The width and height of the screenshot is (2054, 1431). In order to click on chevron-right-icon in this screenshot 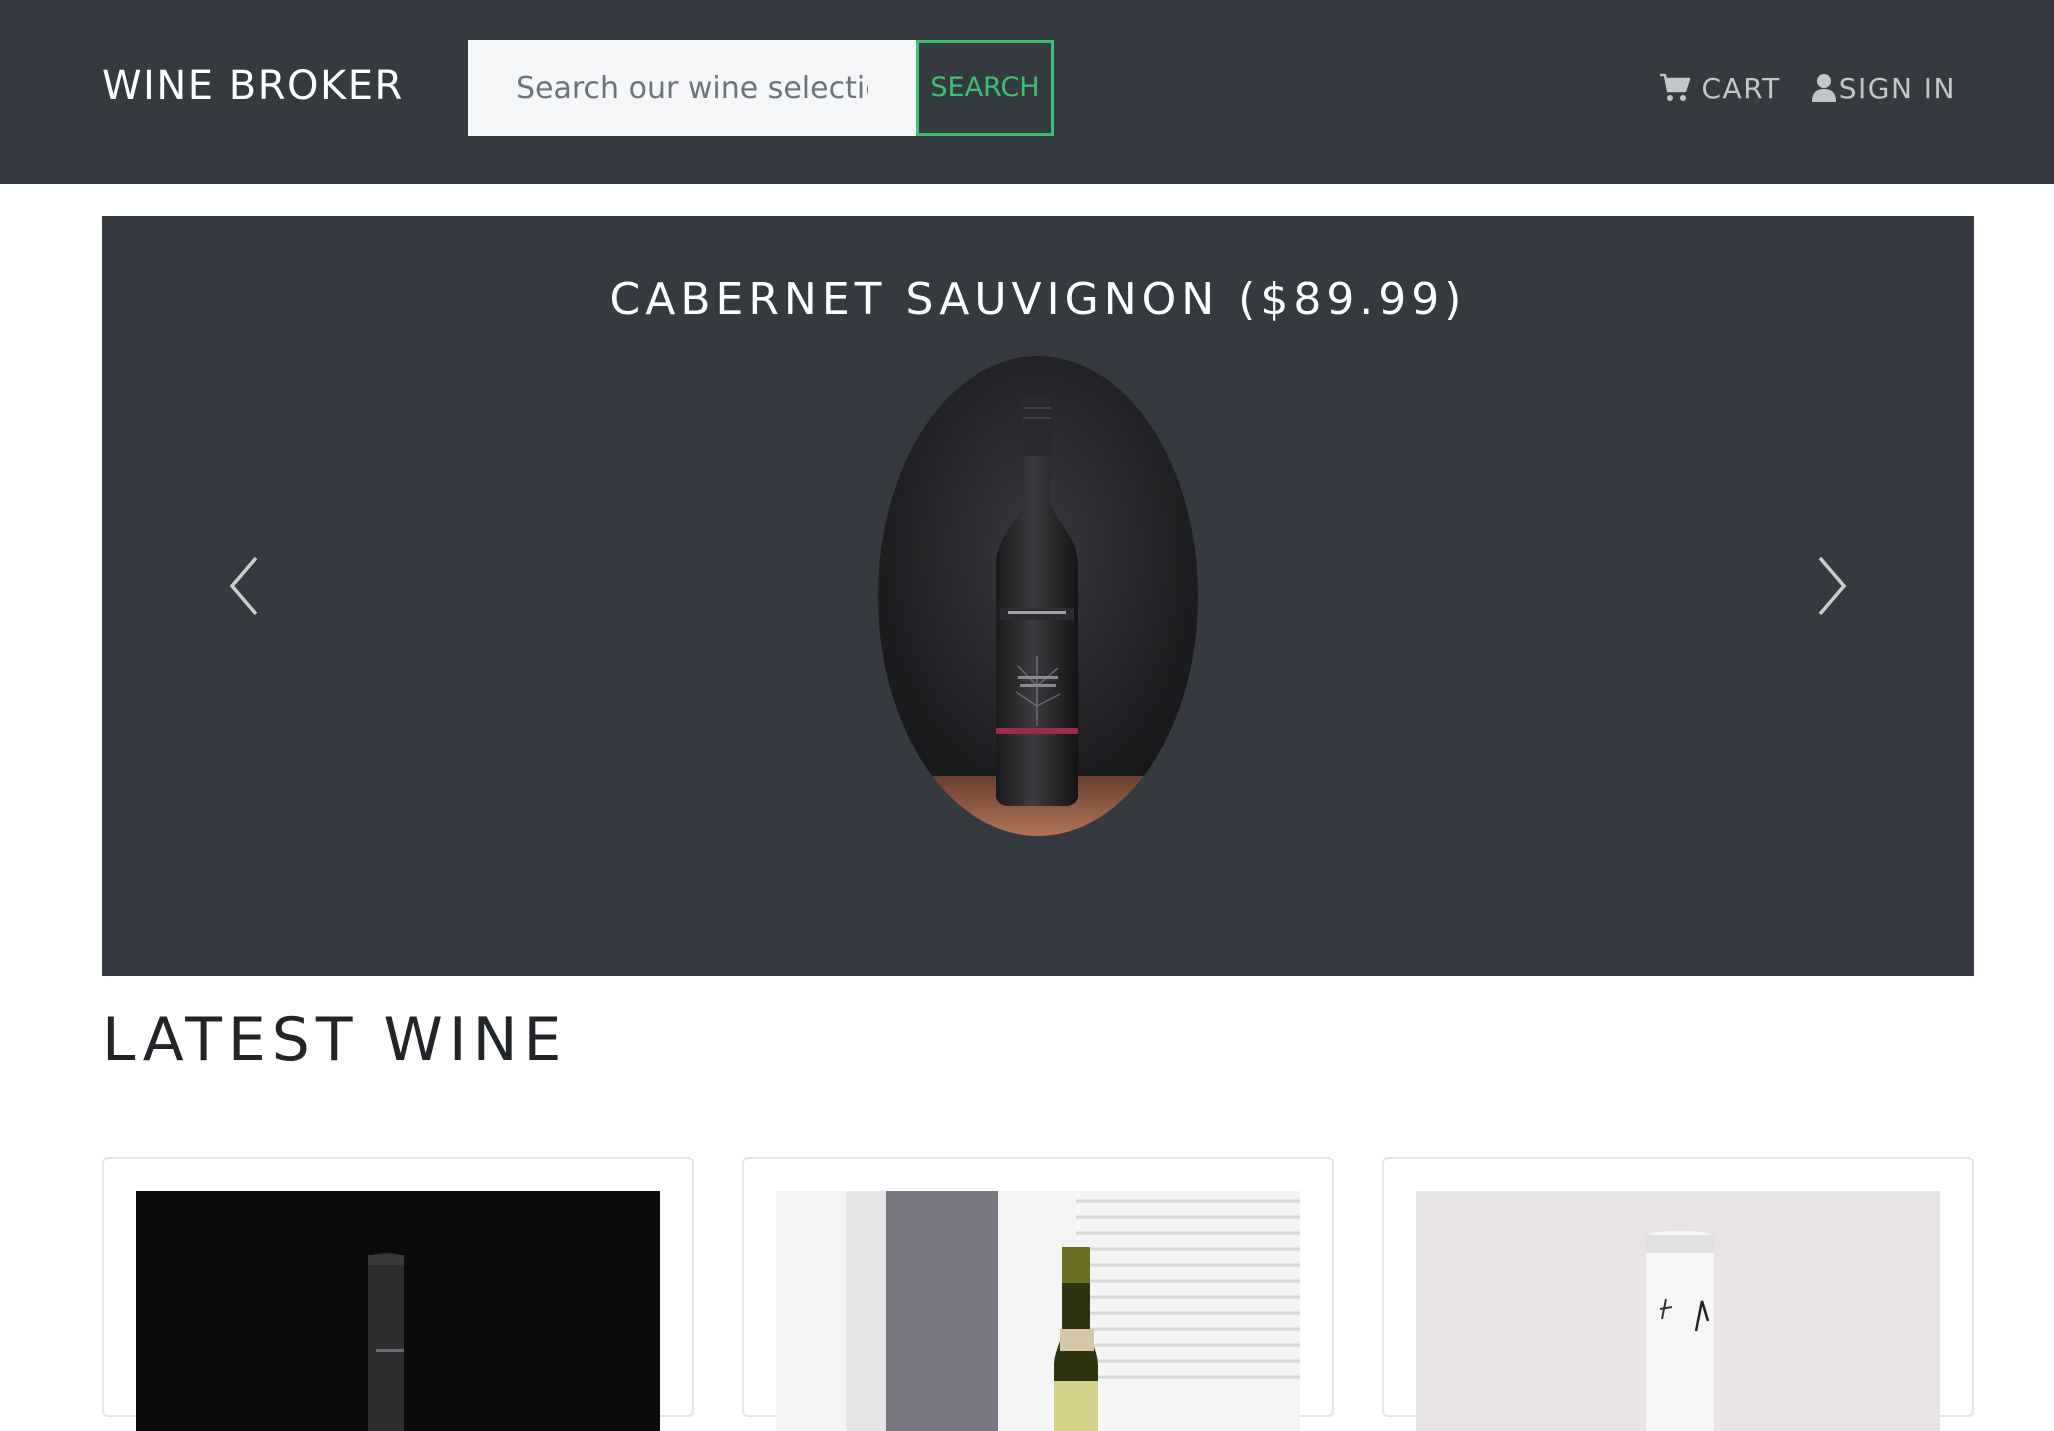, I will do `click(1832, 593)`.